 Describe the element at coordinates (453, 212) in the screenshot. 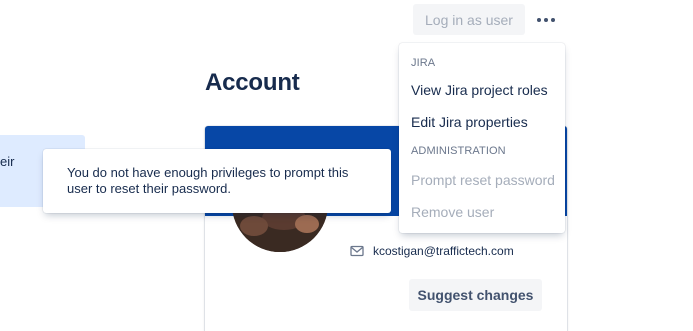

I see `menu-item-remove-user: Remove user` at that location.